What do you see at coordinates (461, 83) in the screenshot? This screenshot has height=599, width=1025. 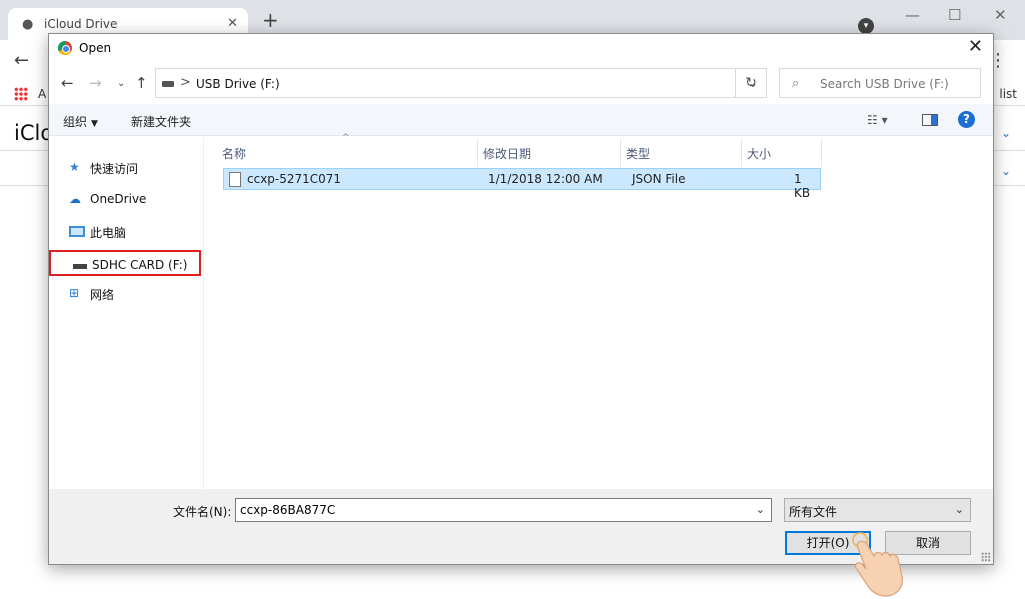 I see `address-bar: > USB Drive (F:) ⌄` at bounding box center [461, 83].